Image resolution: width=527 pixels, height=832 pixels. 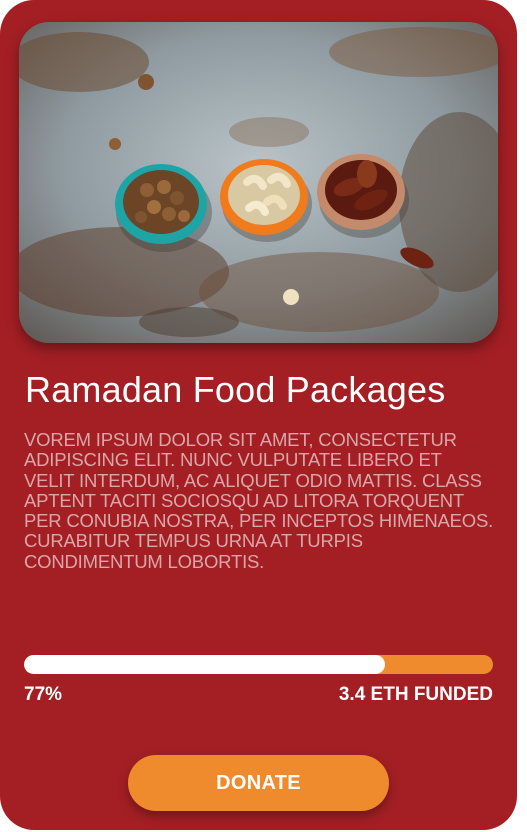 I want to click on donate-button: DONATE, so click(x=258, y=783).